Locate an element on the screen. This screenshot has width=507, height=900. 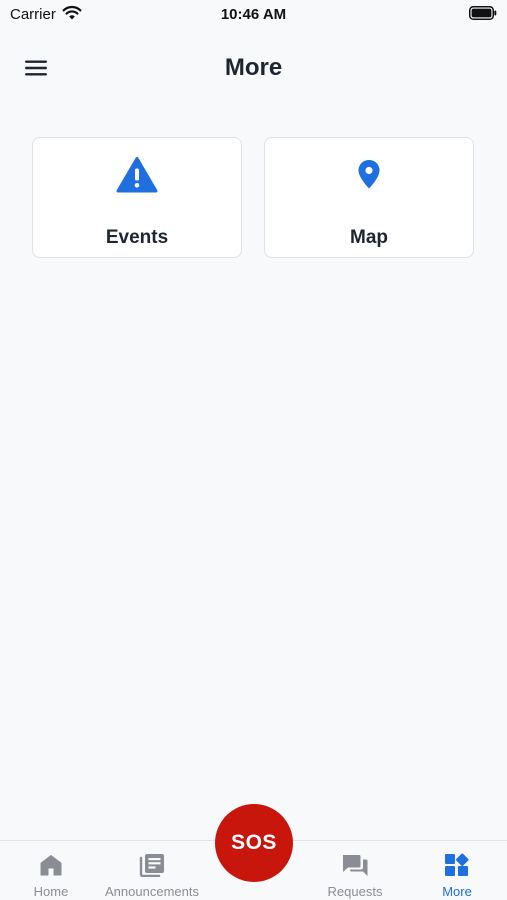
tab-more-label: More is located at coordinates (457, 891).